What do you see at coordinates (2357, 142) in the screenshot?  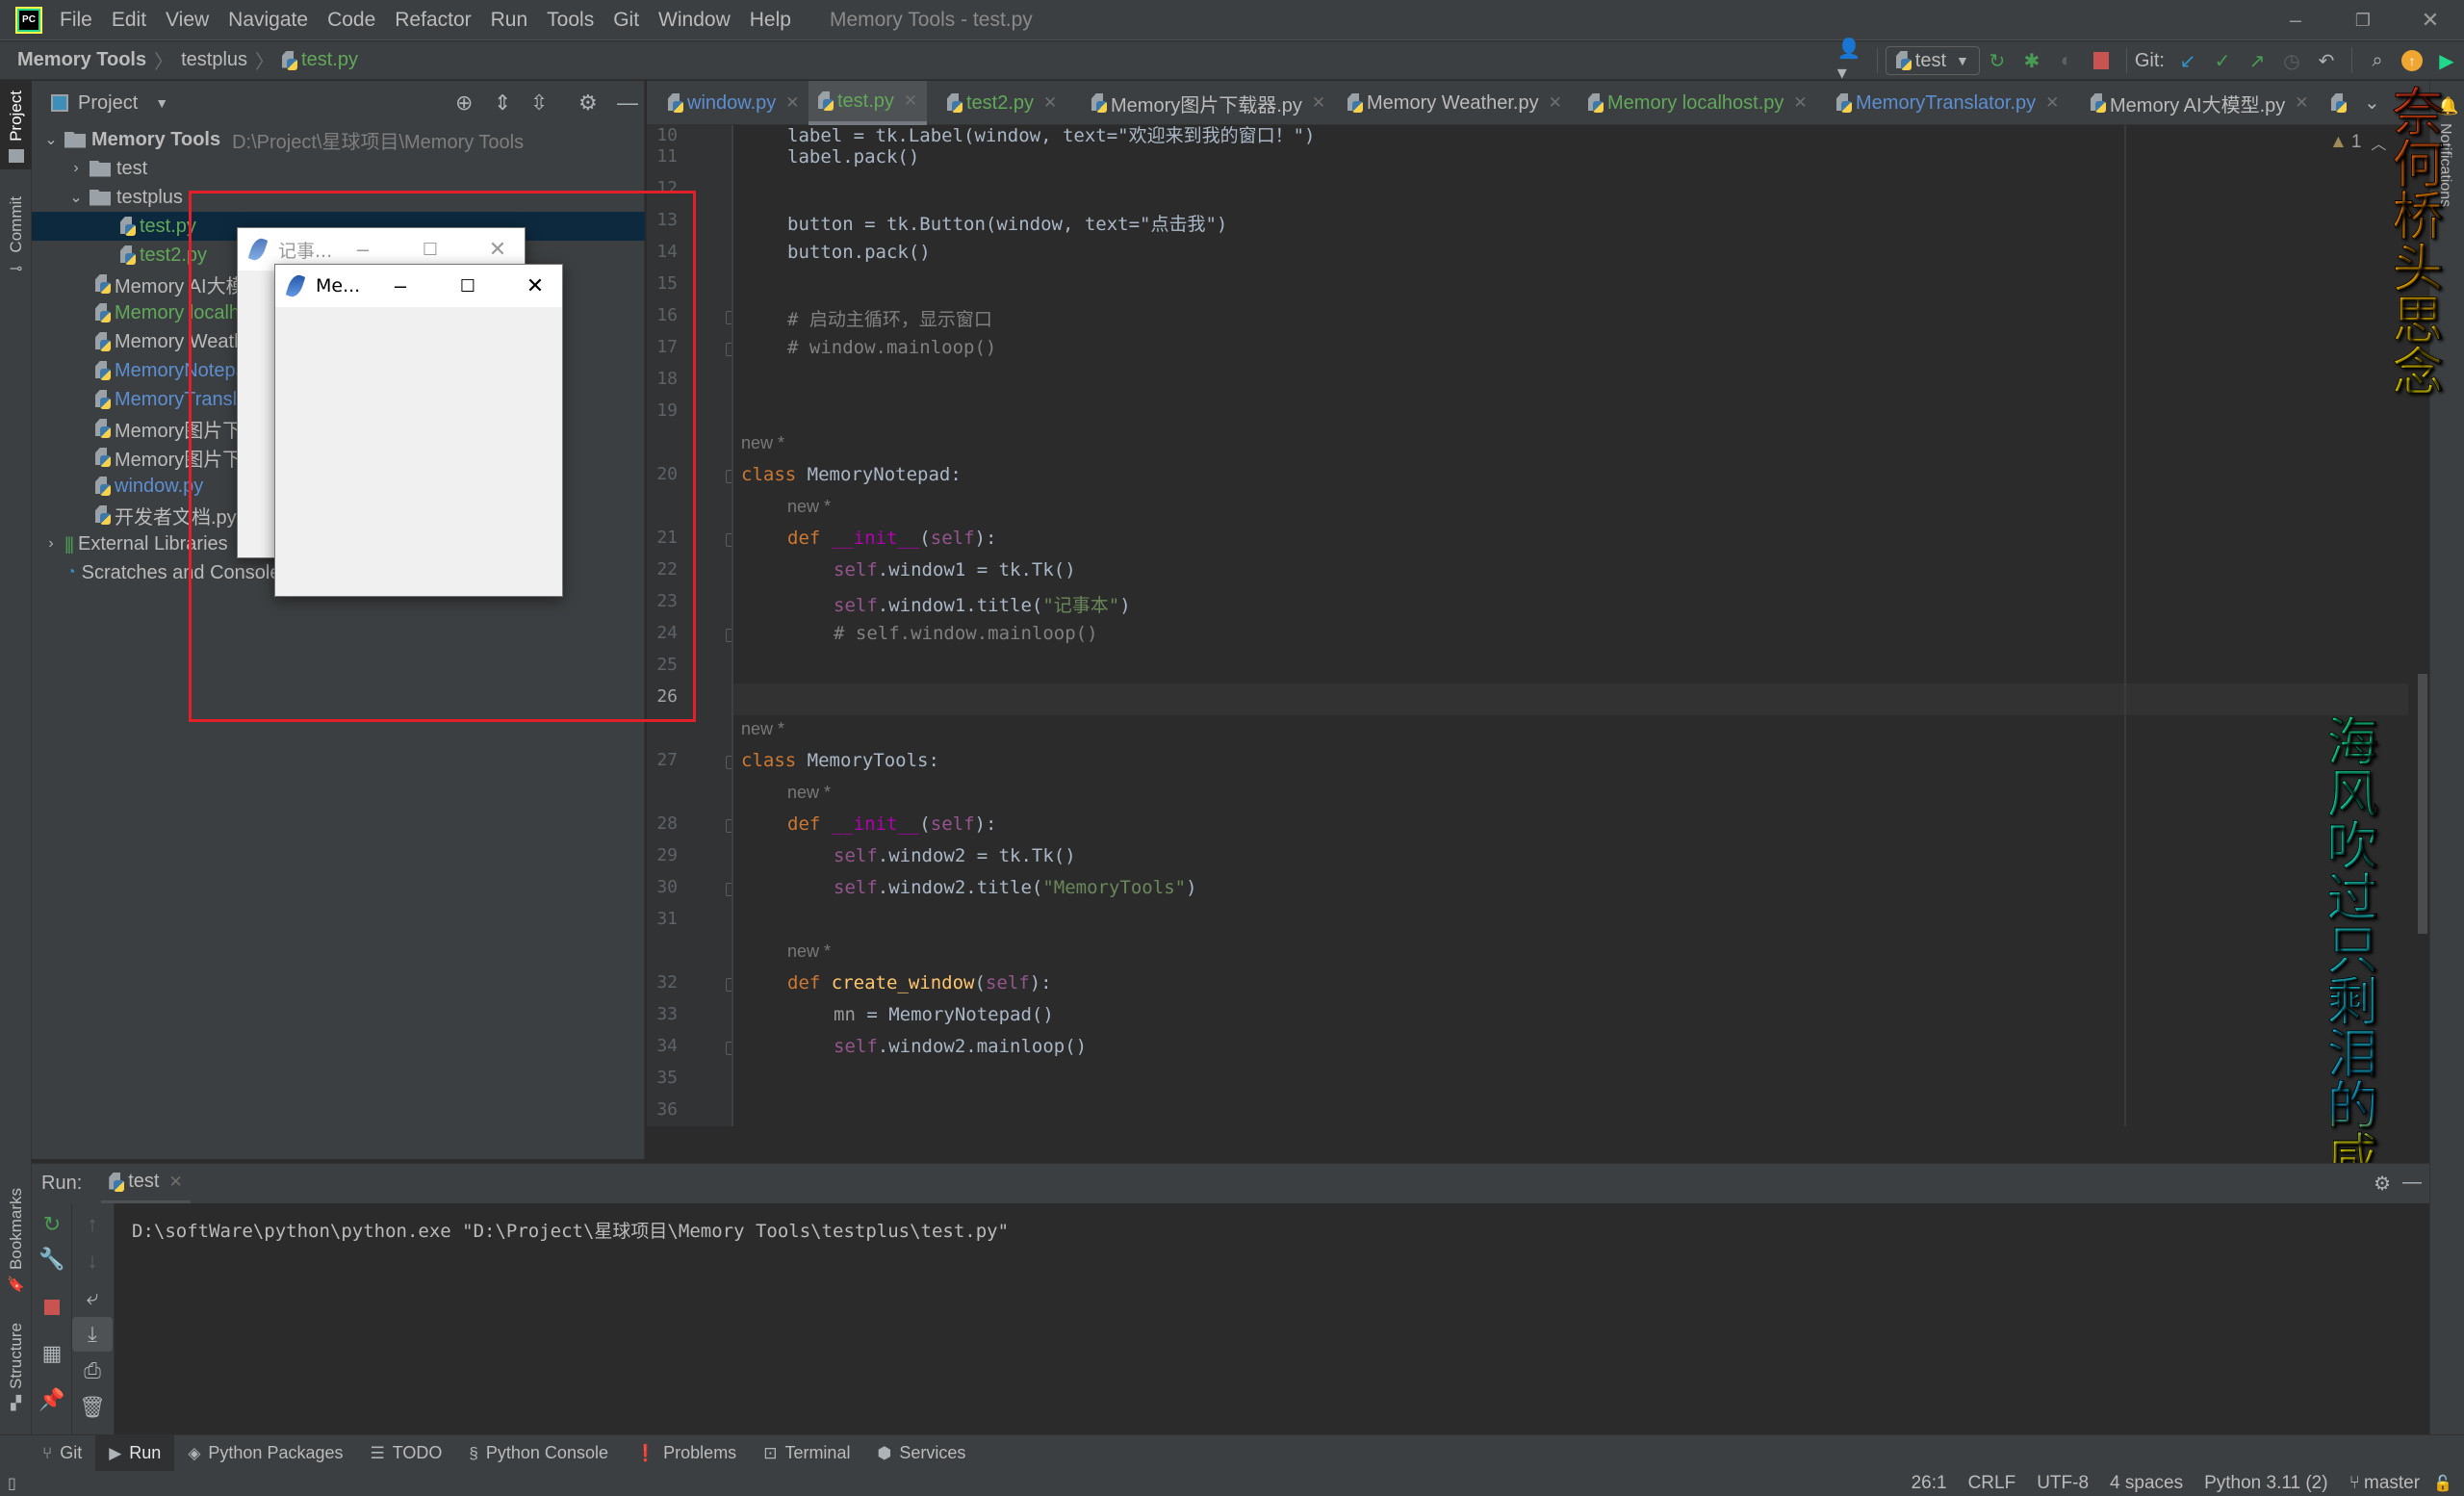 I see `inspection-widget: ▲ 1 ︿` at bounding box center [2357, 142].